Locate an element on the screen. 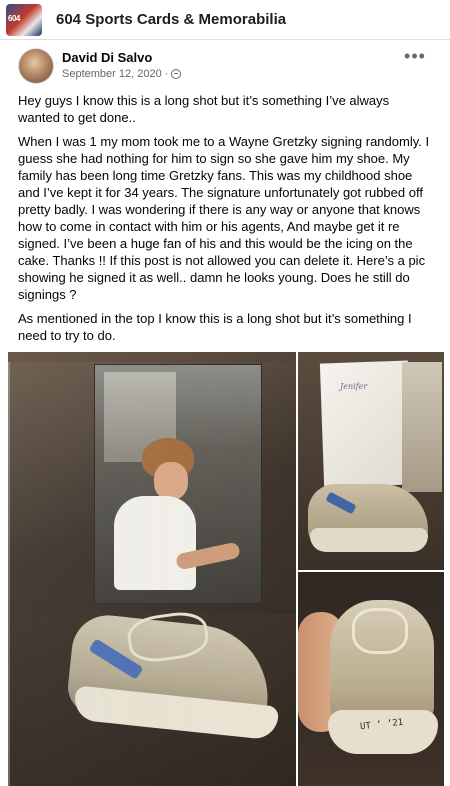 The image size is (450, 786). author-avatar is located at coordinates (36, 66).